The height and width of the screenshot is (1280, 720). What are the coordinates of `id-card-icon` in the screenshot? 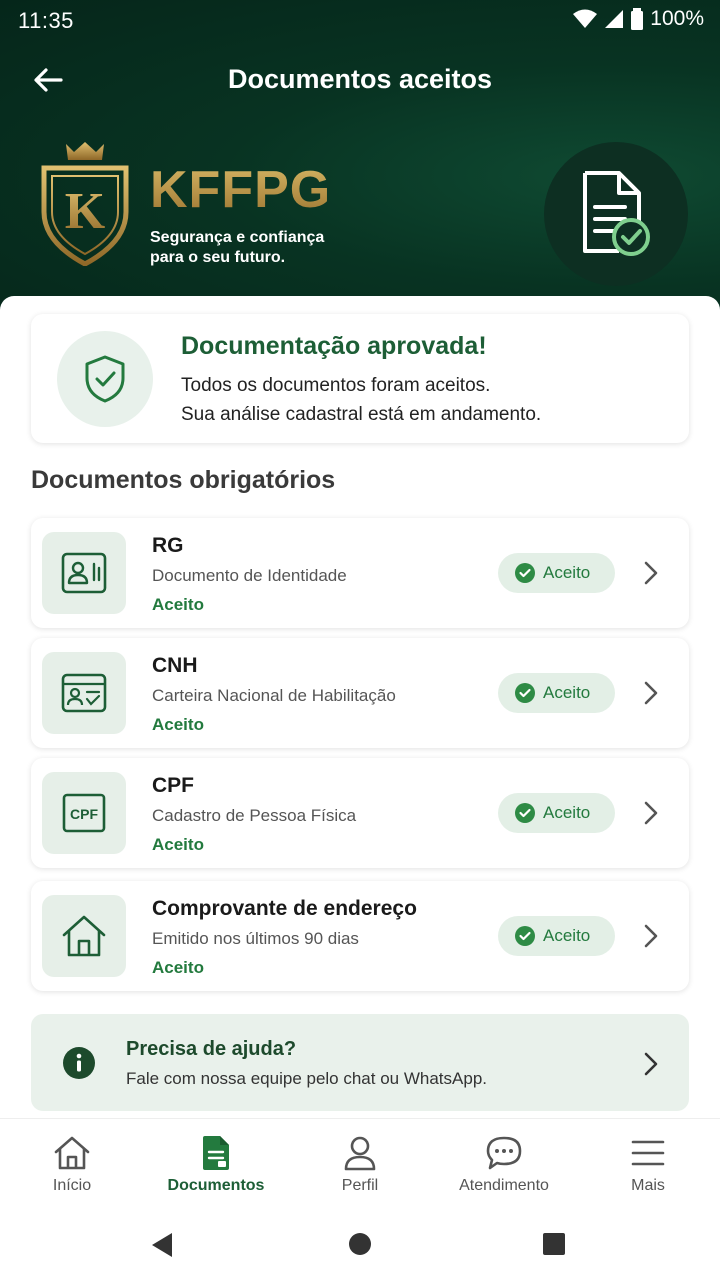 It's located at (84, 573).